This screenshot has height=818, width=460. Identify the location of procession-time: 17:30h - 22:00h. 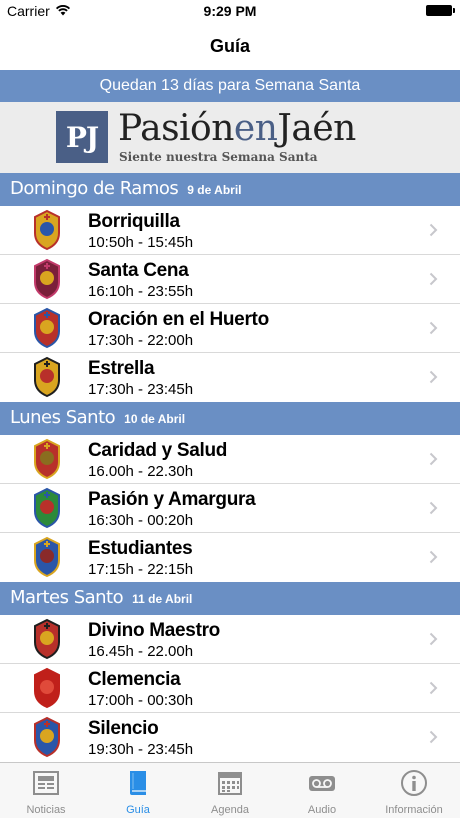
(141, 340).